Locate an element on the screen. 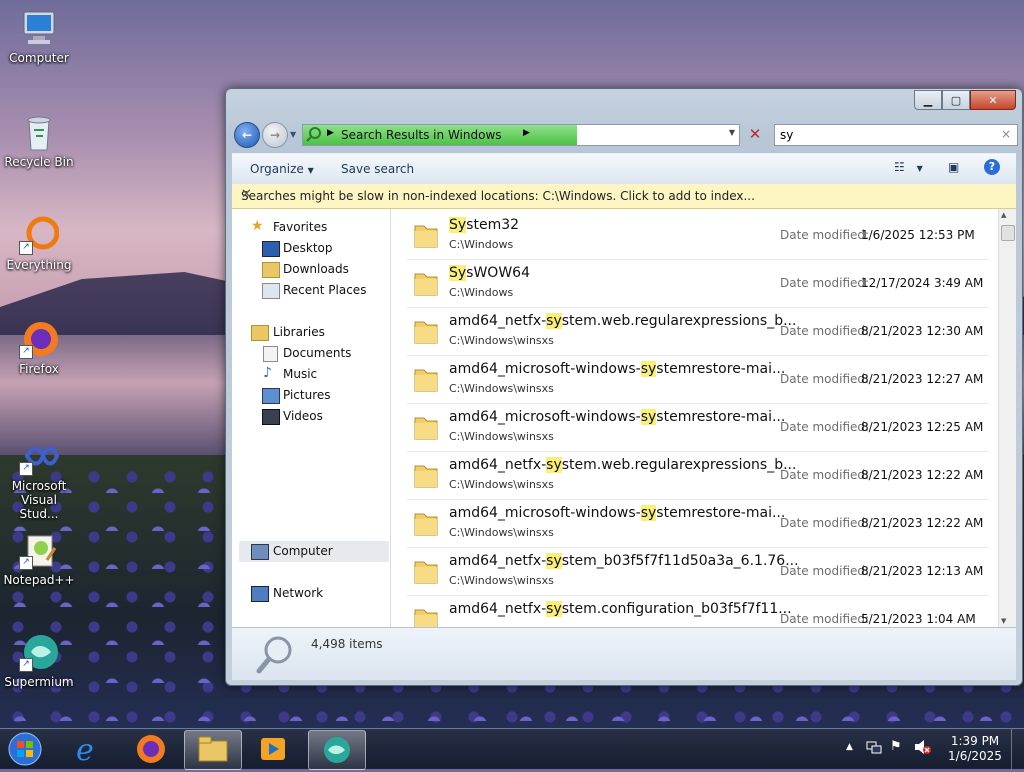 The image size is (1024, 772). date-modified-value: 8/21/2023 12:13 AM is located at coordinates (922, 571).